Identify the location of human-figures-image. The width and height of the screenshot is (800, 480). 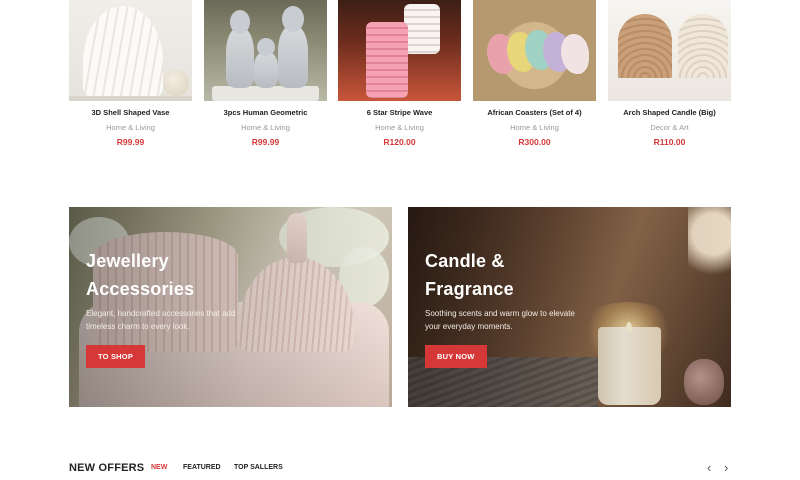
(265, 50).